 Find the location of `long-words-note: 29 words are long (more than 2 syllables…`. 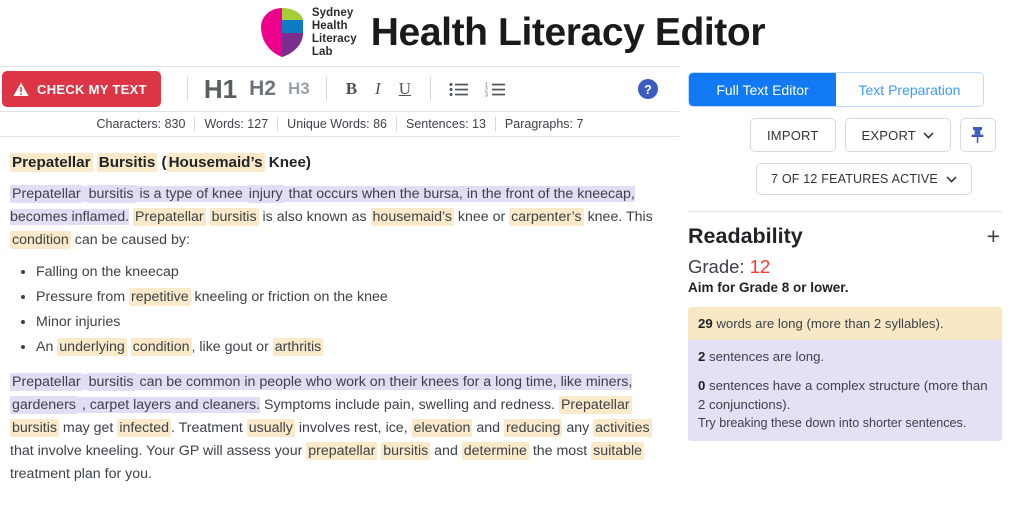

long-words-note: 29 words are long (more than 2 syllables… is located at coordinates (845, 324).